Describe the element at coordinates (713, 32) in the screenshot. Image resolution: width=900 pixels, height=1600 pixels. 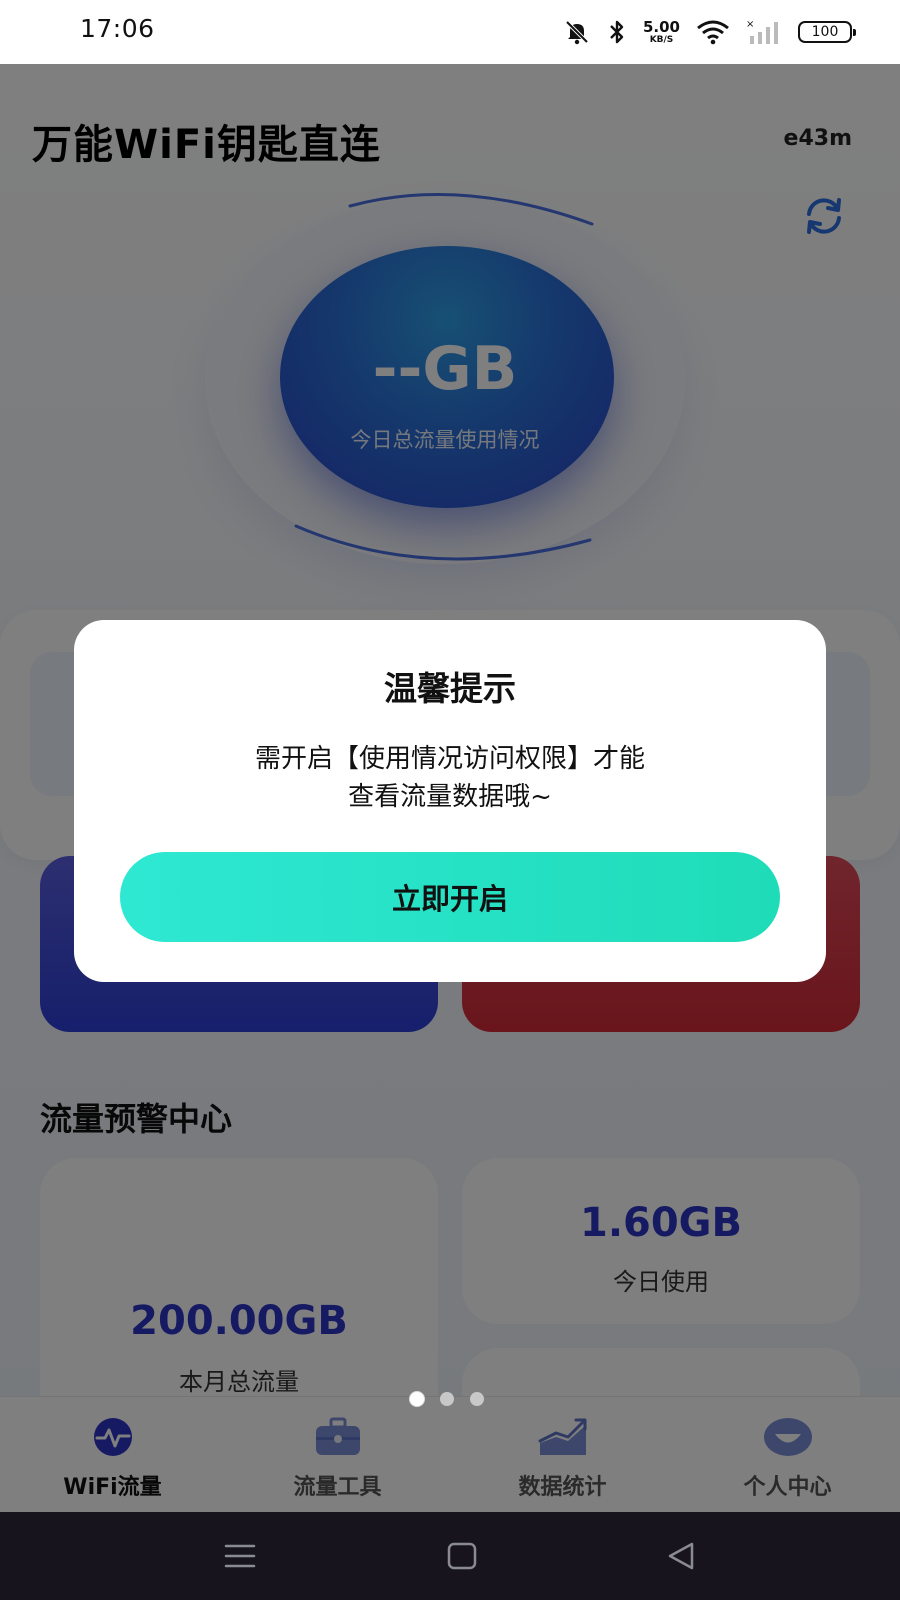
I see `wifi-icon` at that location.